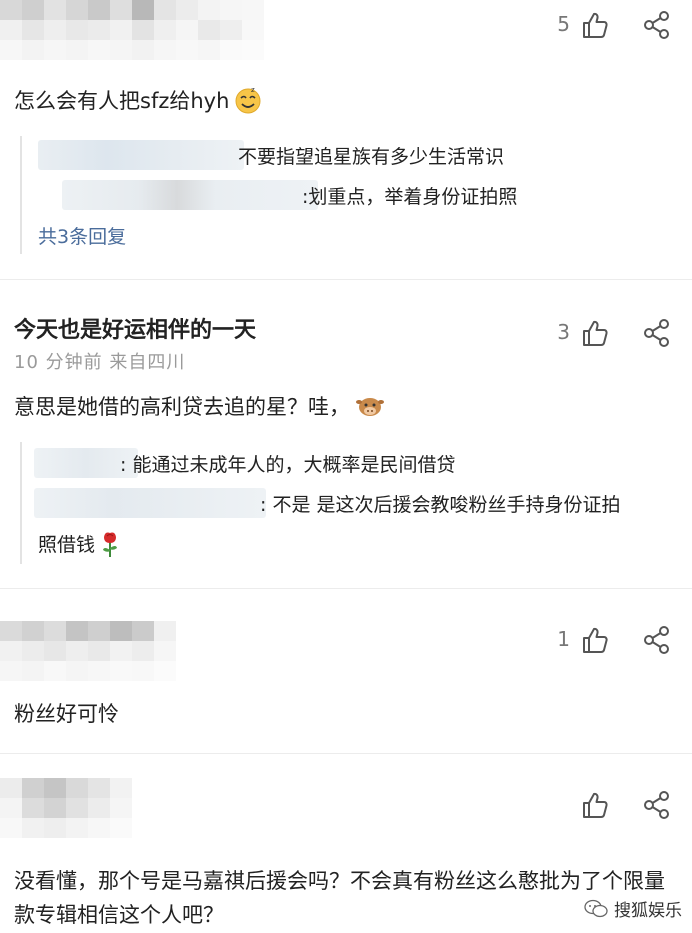 The height and width of the screenshot is (933, 692). What do you see at coordinates (253, 90) in the screenshot?
I see `svg-text: z` at bounding box center [253, 90].